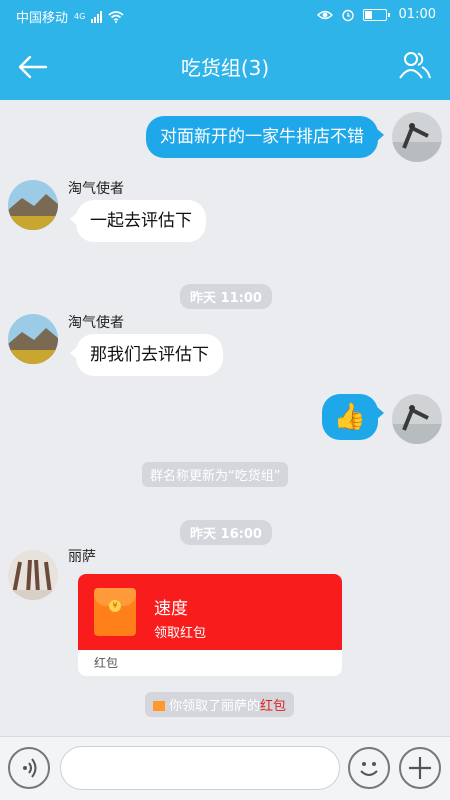 The width and height of the screenshot is (450, 800). I want to click on system-notice: 你领取了丽萨的红包, so click(220, 704).